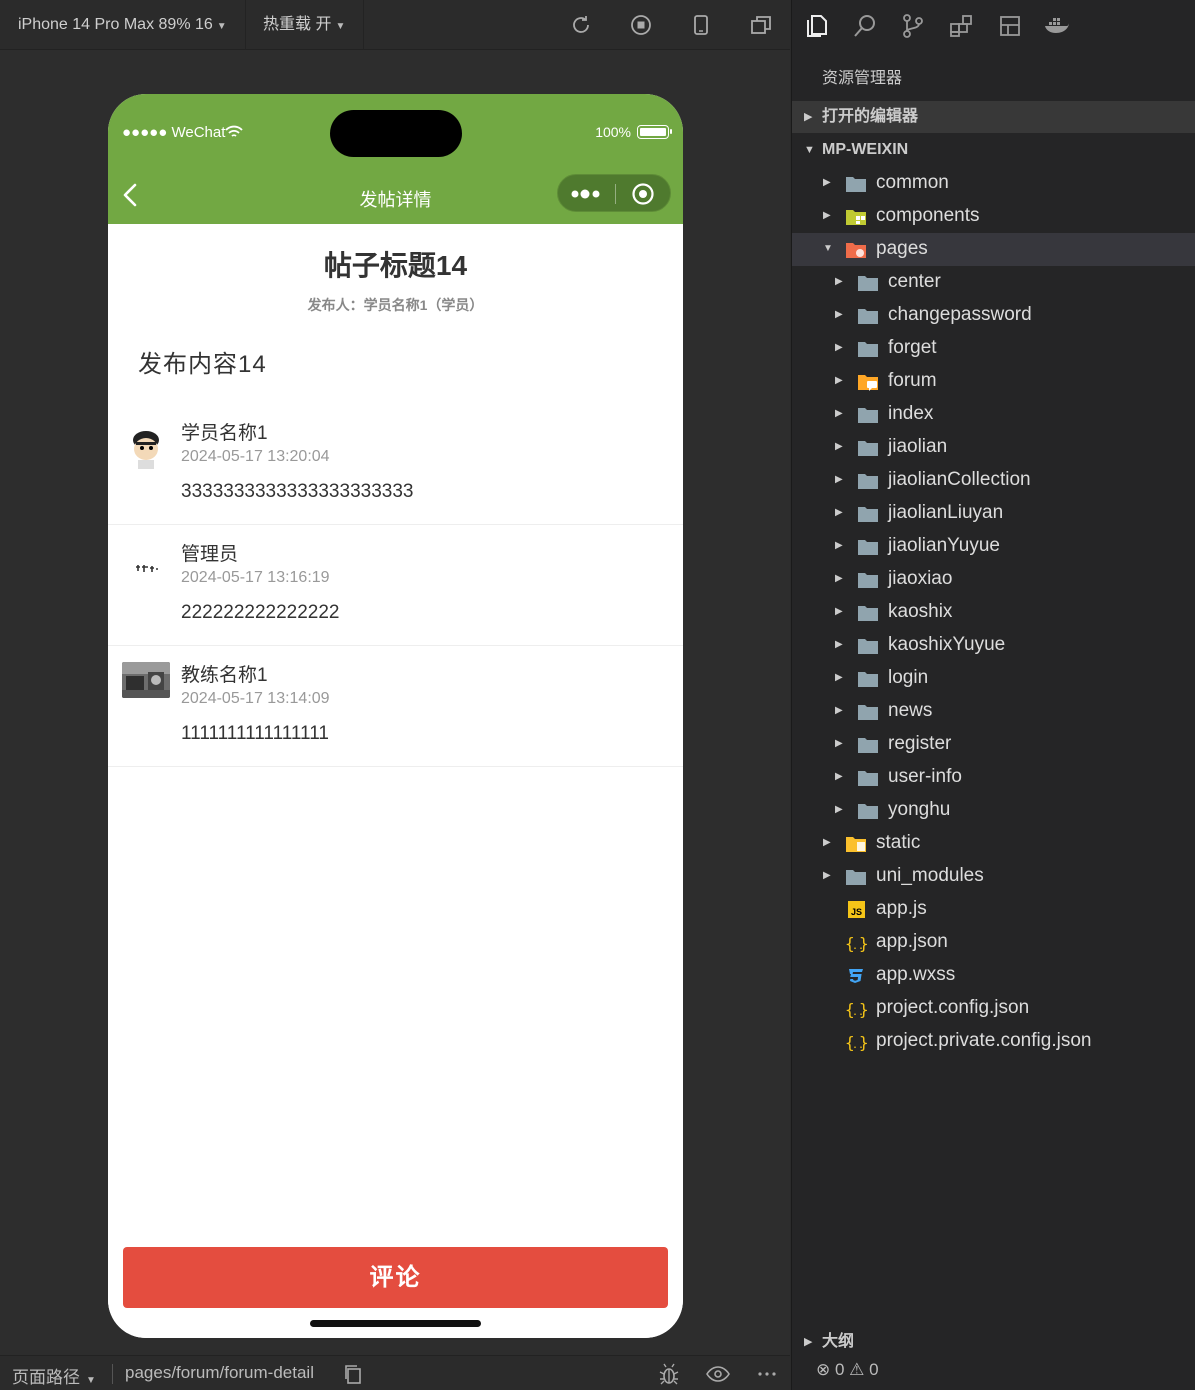 This screenshot has width=1195, height=1390. Describe the element at coordinates (219, 1372) in the screenshot. I see `page-path-value: pages/forum/forum-detail` at that location.